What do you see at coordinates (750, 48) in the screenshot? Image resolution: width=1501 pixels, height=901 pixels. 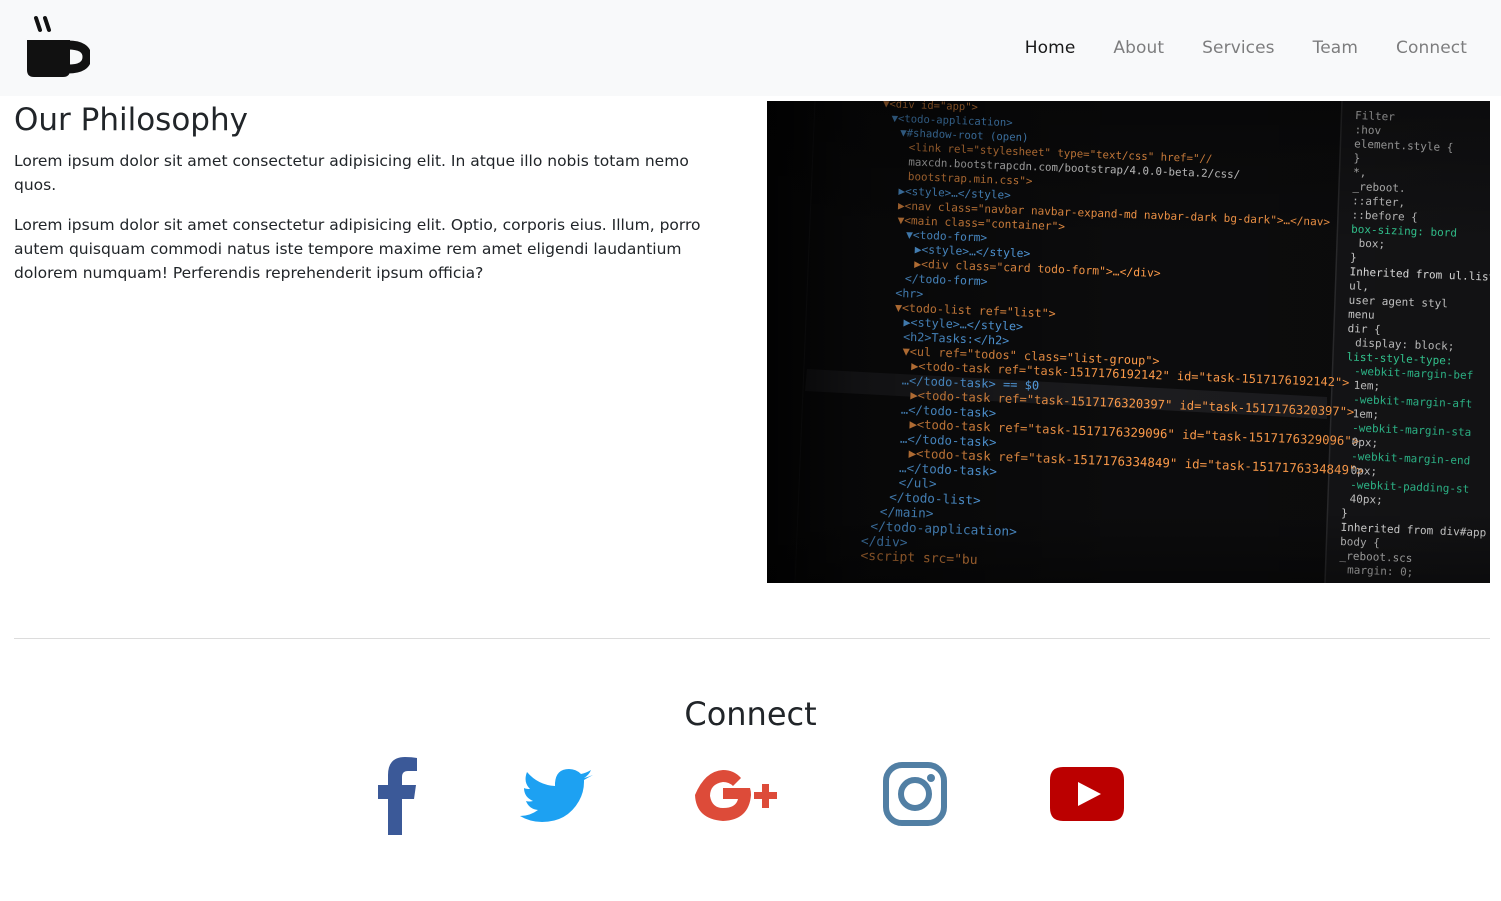 I see `navbar: Home About Services Team Connect` at bounding box center [750, 48].